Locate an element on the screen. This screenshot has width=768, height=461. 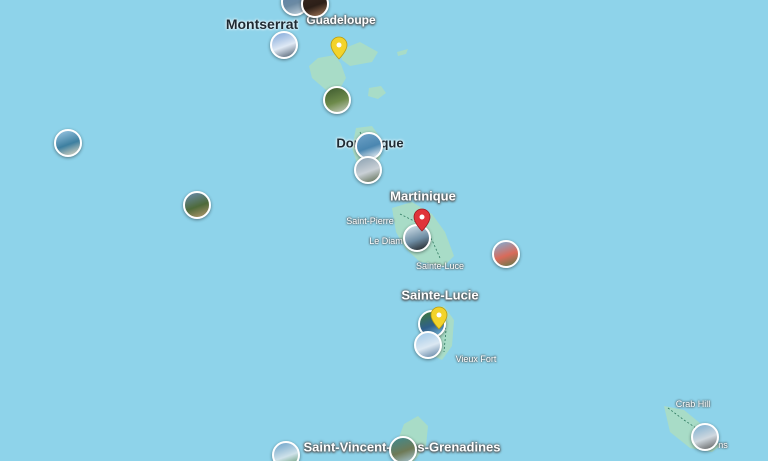
photo-marker-reef is located at coordinates (286, 451).